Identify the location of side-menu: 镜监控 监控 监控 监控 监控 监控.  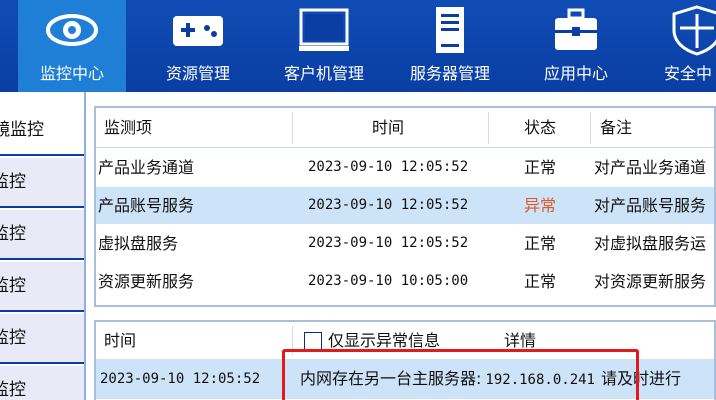
(43, 246).